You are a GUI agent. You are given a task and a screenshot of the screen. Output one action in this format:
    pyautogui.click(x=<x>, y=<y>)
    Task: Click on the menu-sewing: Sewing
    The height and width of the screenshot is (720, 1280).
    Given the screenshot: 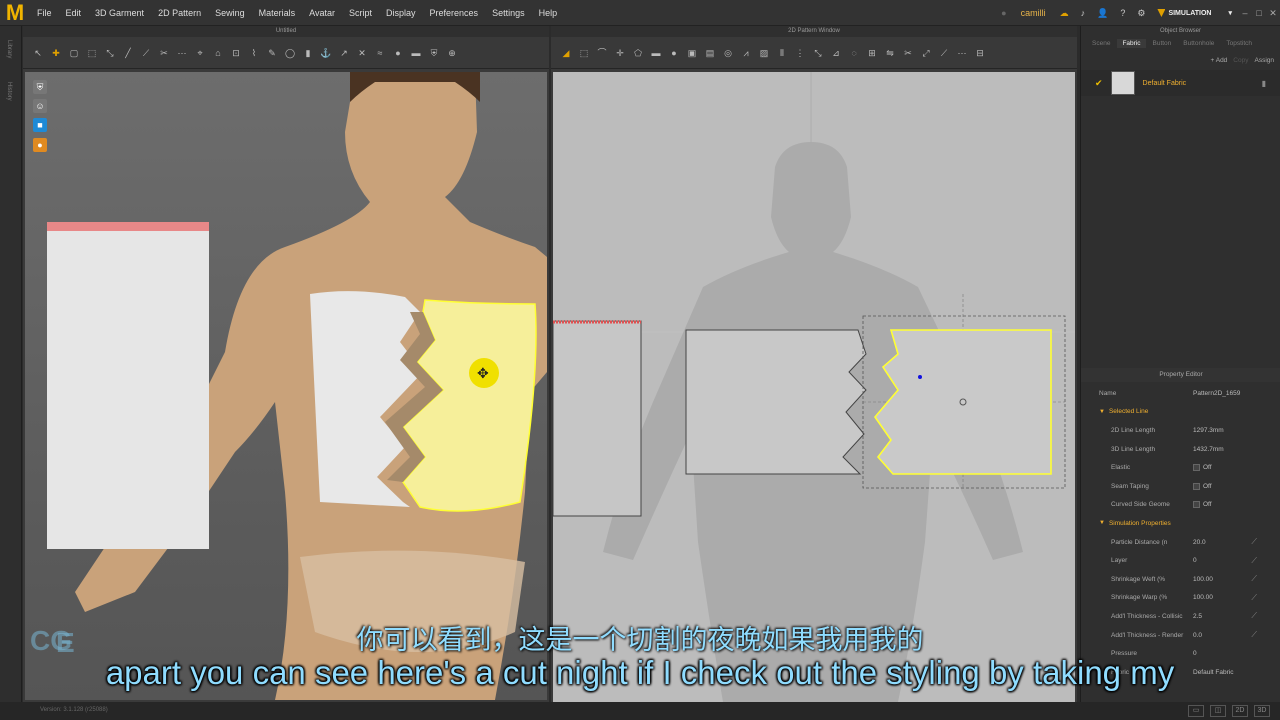 What is the action you would take?
    pyautogui.click(x=230, y=13)
    